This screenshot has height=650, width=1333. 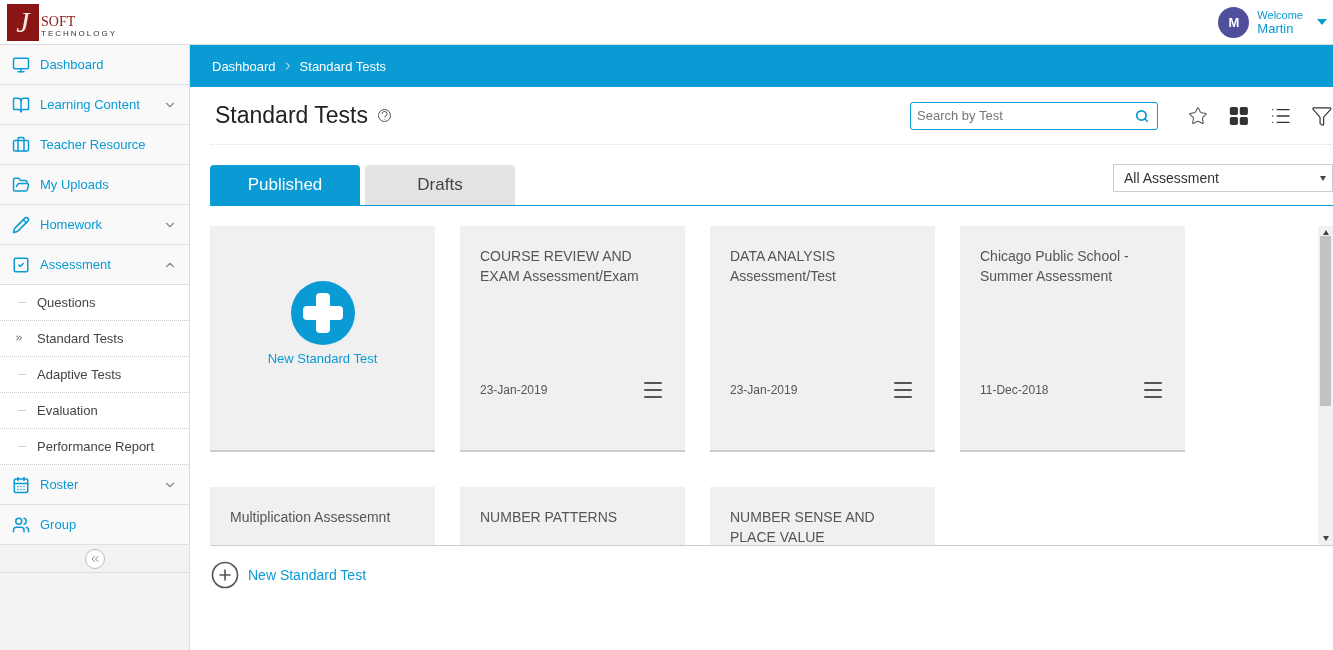 I want to click on breadcrumb-link: Dashboard, so click(x=244, y=66).